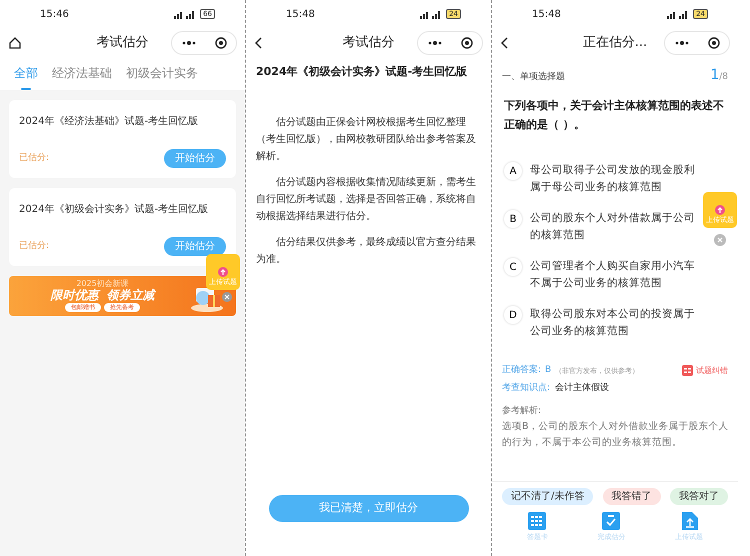  I want to click on answer-value: B, so click(548, 370).